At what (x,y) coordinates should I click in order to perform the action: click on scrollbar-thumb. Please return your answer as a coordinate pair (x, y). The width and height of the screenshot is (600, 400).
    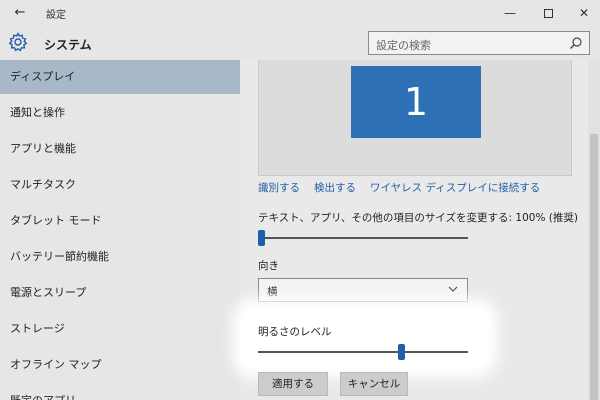
    Looking at the image, I should click on (594, 267).